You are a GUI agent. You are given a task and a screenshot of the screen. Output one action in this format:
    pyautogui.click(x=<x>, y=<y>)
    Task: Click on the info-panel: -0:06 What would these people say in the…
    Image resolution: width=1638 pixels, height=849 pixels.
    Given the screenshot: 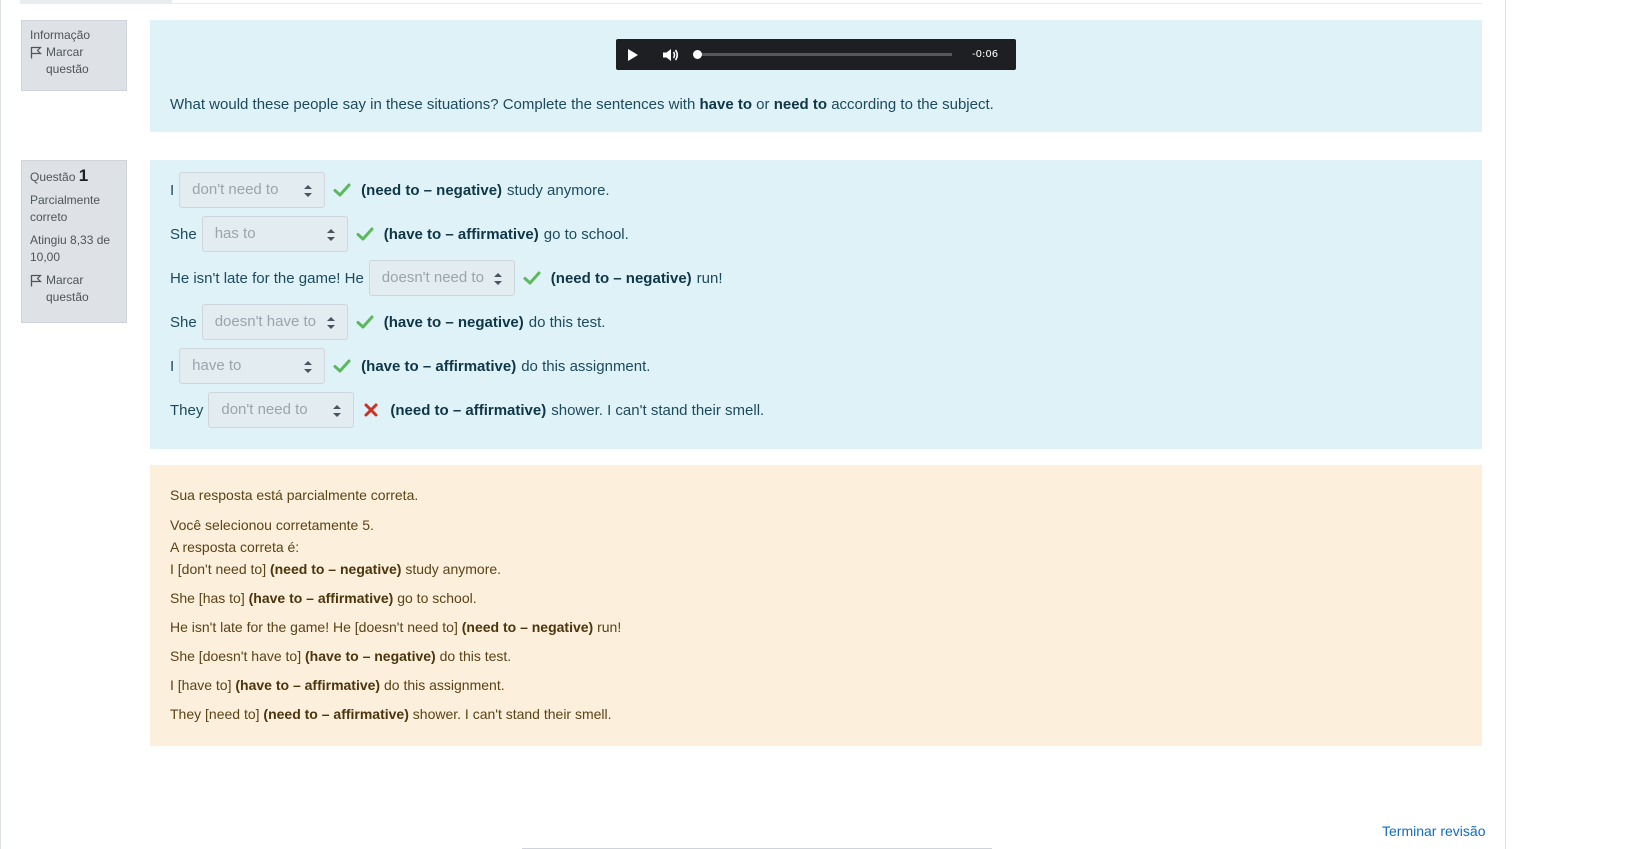 What is the action you would take?
    pyautogui.click(x=816, y=76)
    